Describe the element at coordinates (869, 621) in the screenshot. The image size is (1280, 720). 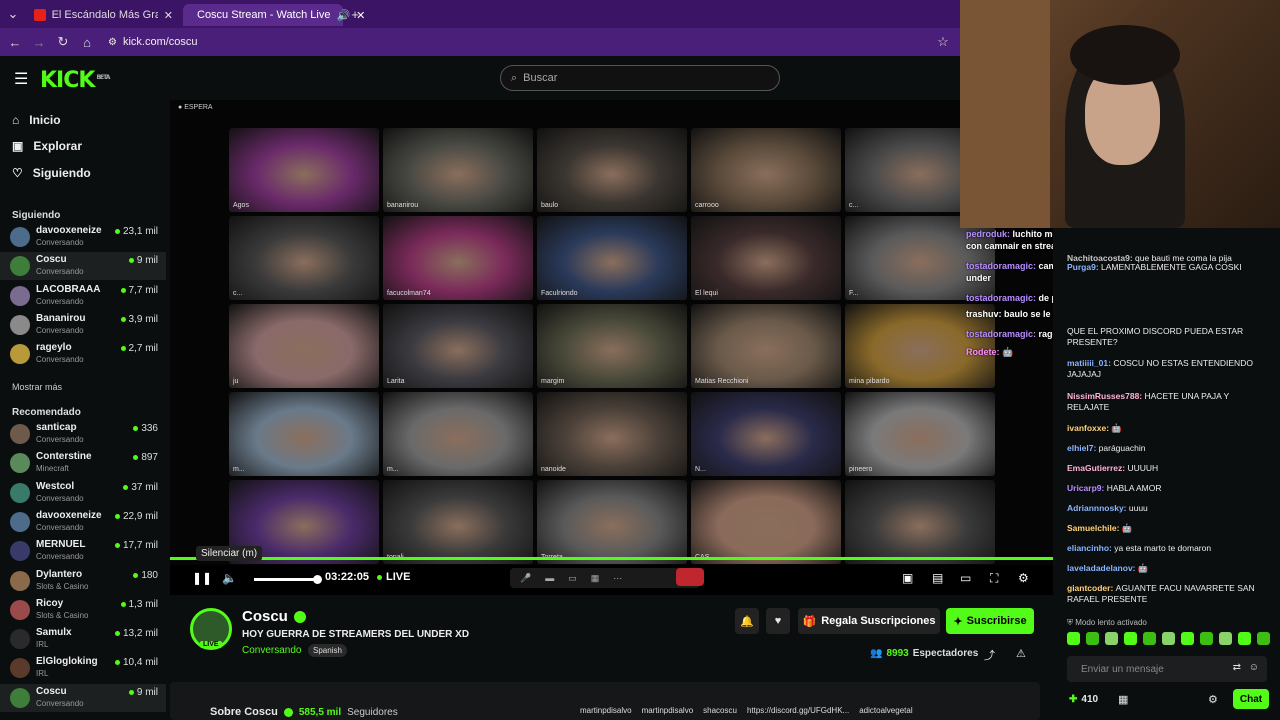
I see `gift-subs-button: 🎁 Regala Suscripciones` at that location.